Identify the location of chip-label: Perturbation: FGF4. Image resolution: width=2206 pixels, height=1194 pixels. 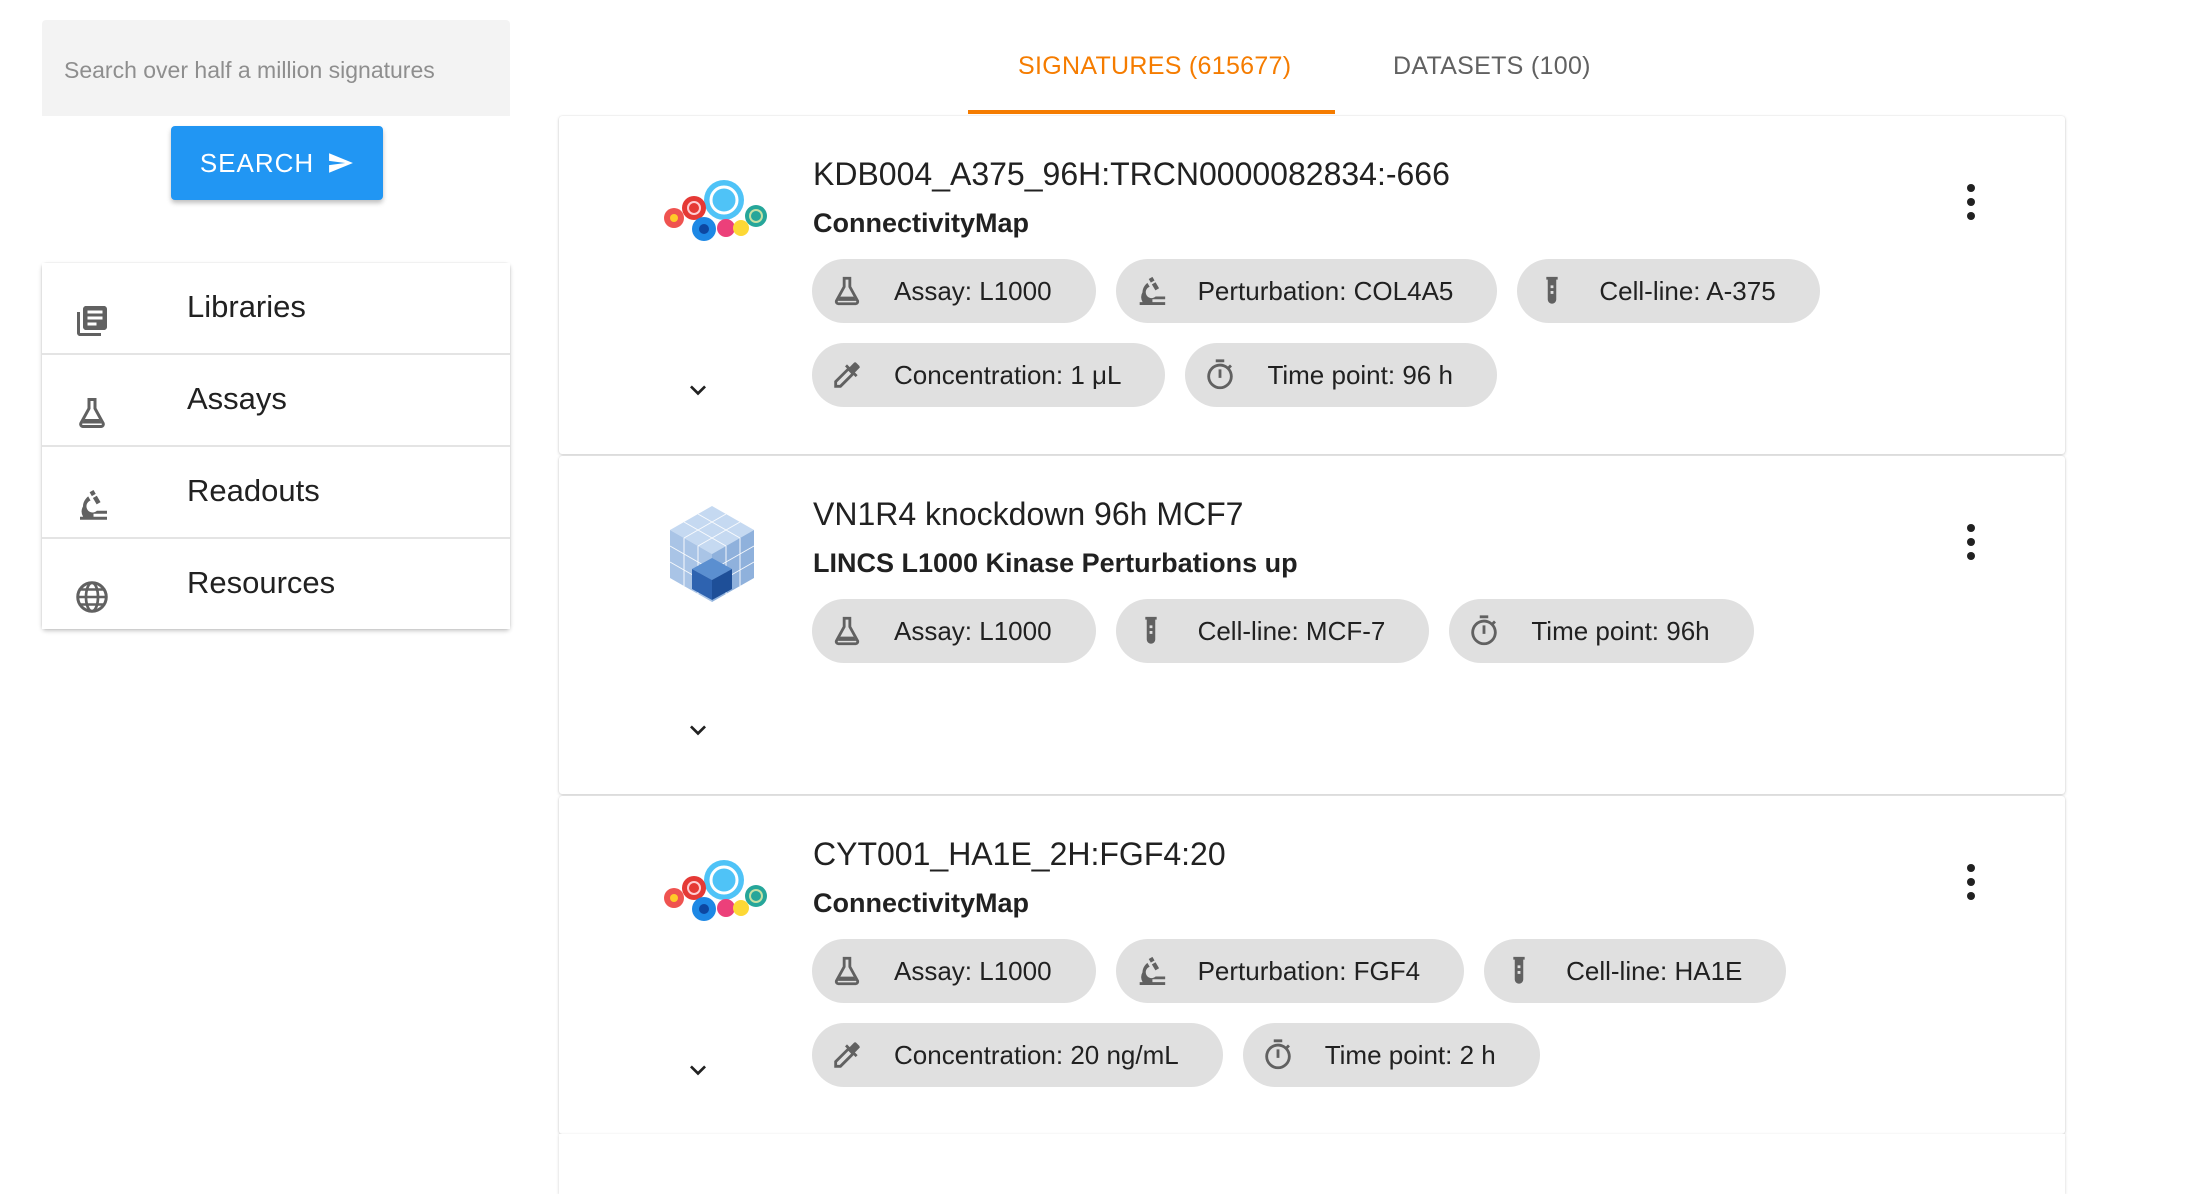
(1309, 970).